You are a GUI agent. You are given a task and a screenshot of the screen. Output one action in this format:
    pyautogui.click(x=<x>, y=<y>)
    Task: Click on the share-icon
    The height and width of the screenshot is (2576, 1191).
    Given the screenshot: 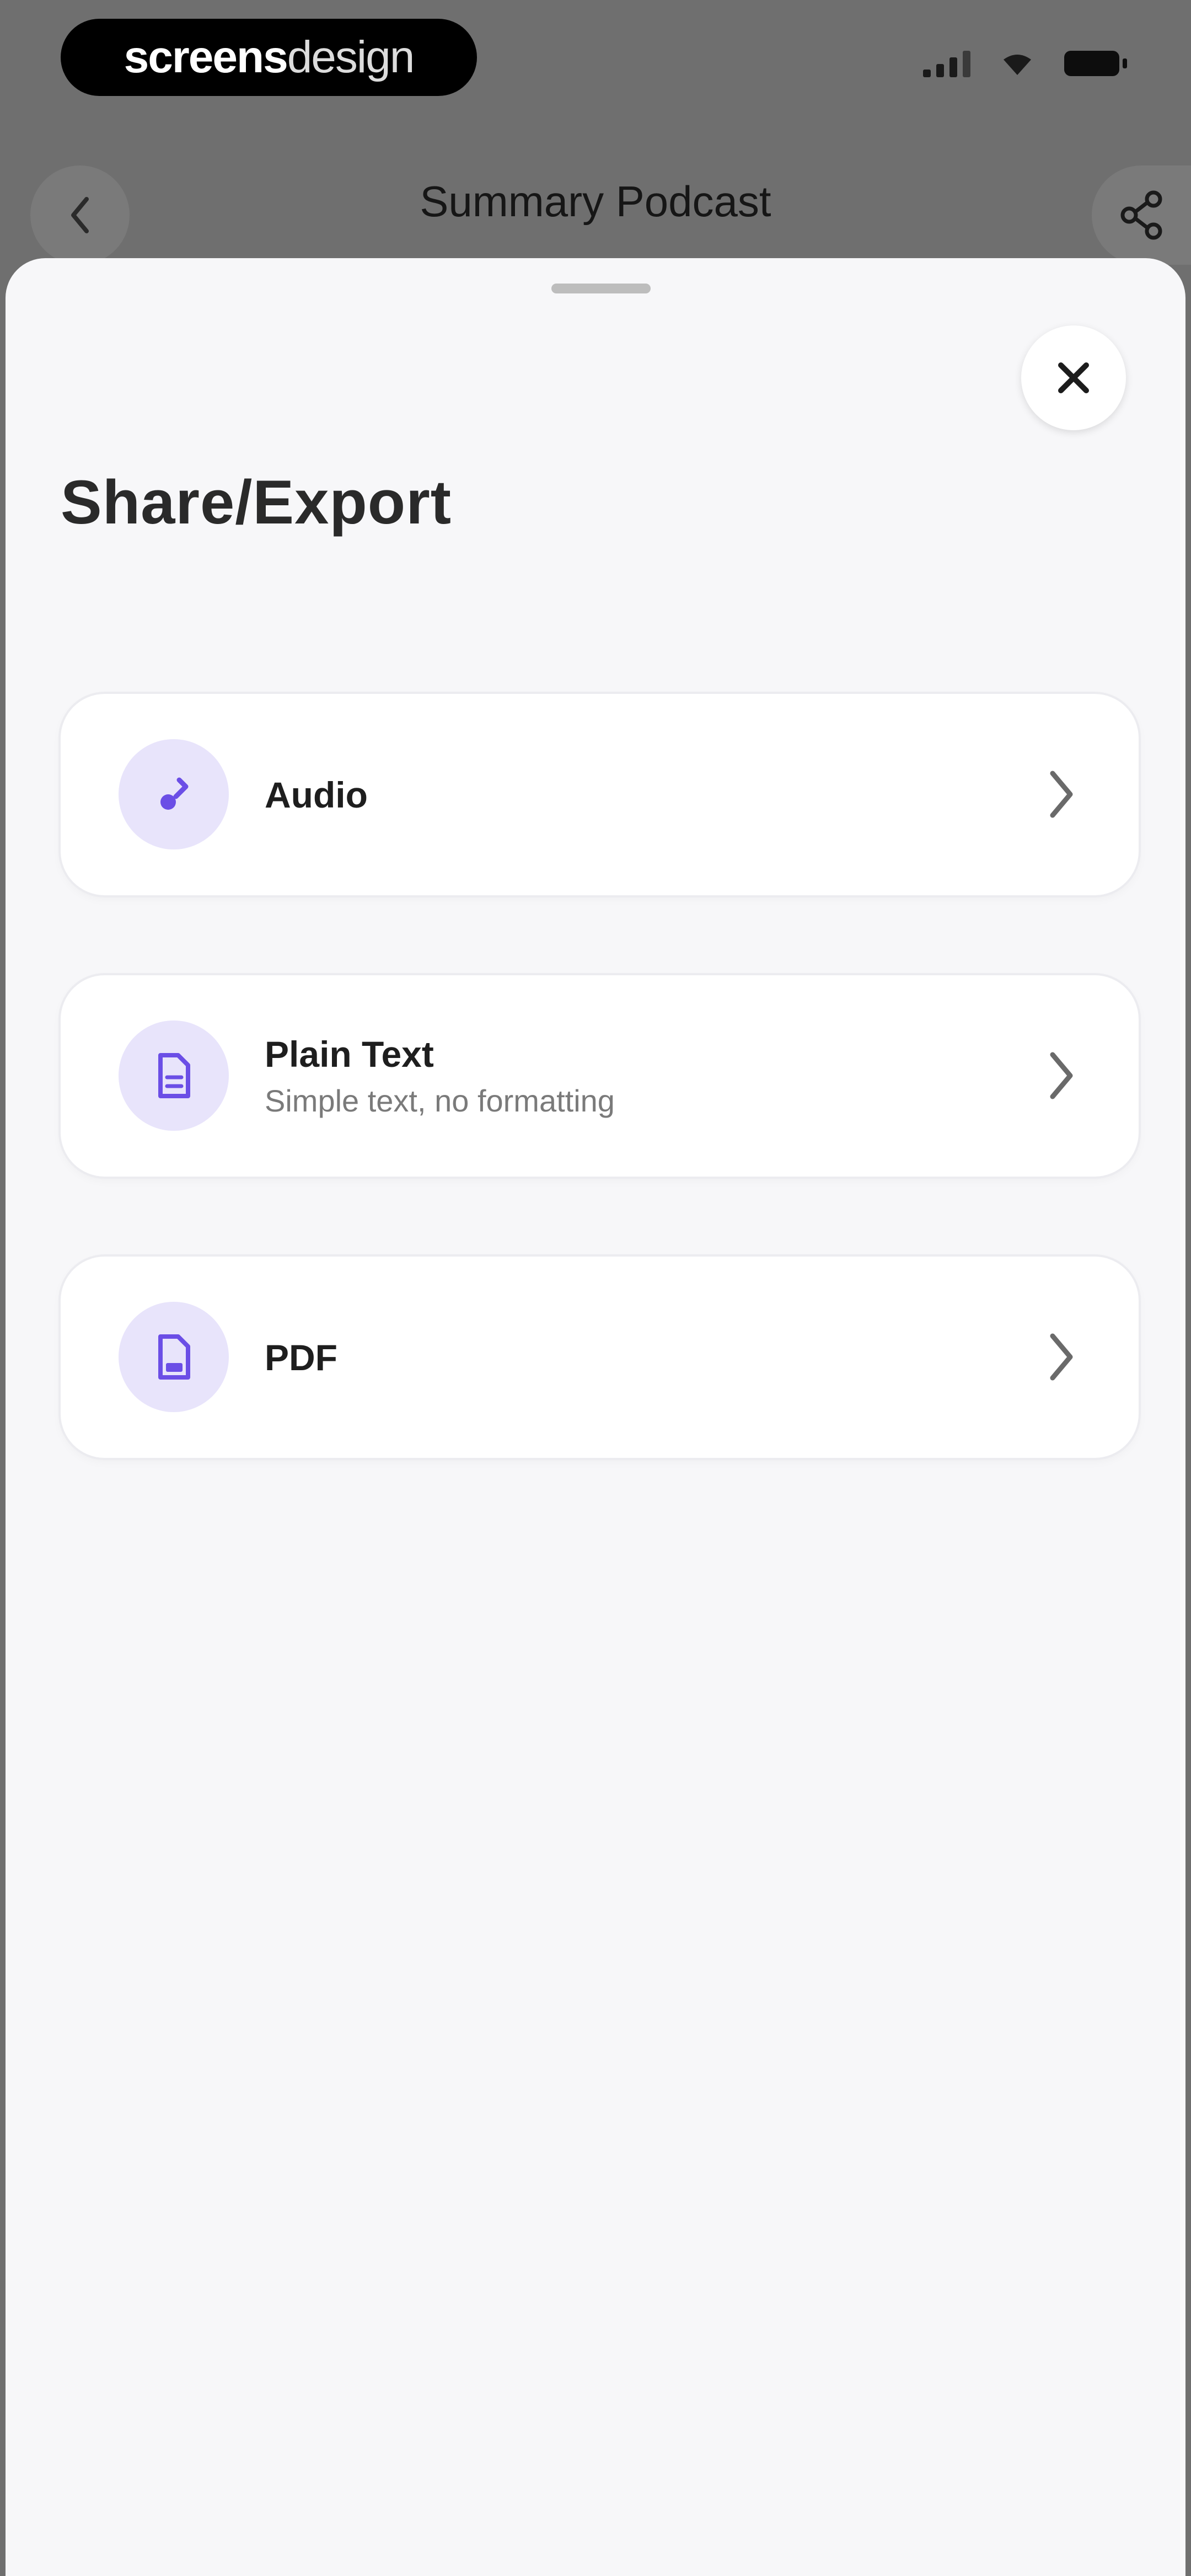 What is the action you would take?
    pyautogui.click(x=1141, y=215)
    